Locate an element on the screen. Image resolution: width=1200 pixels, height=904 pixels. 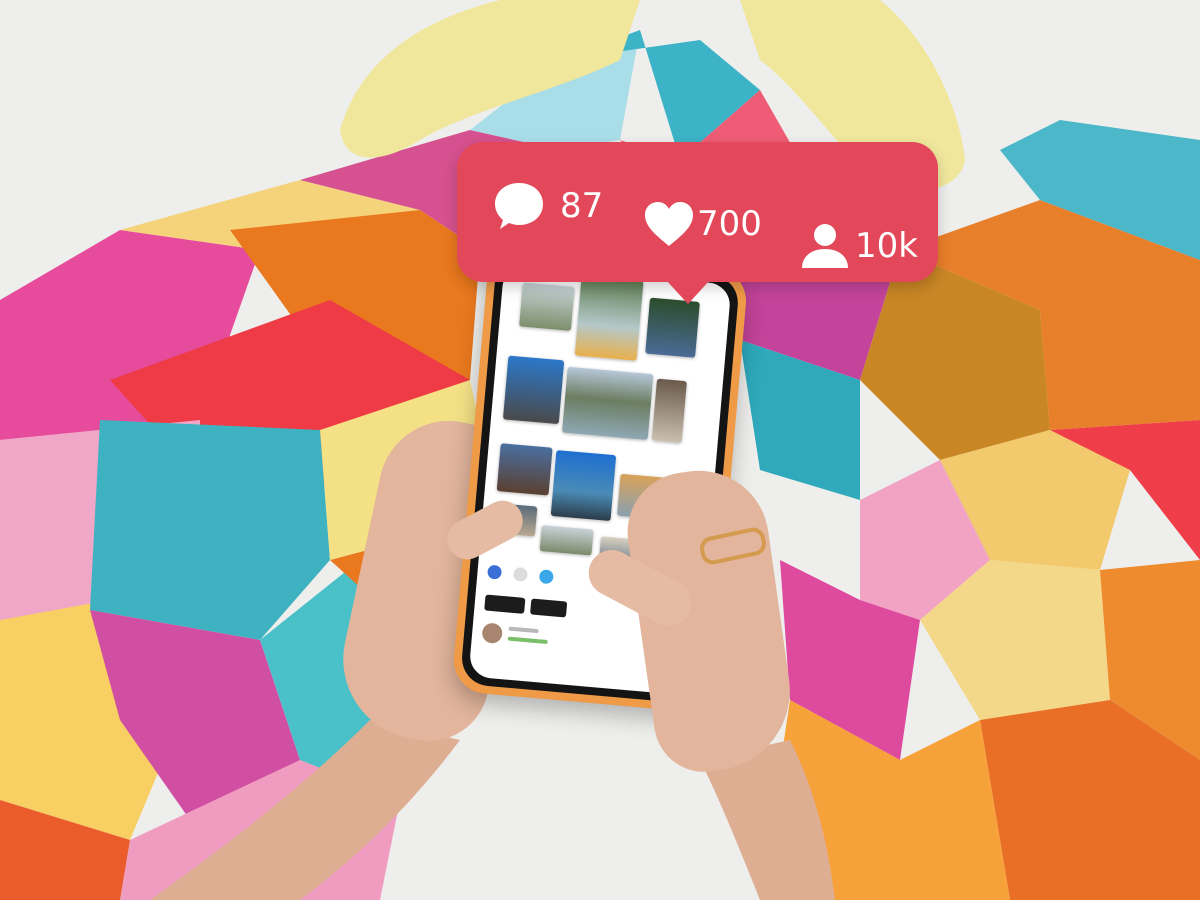
followers-stat: 10k is located at coordinates (858, 246).